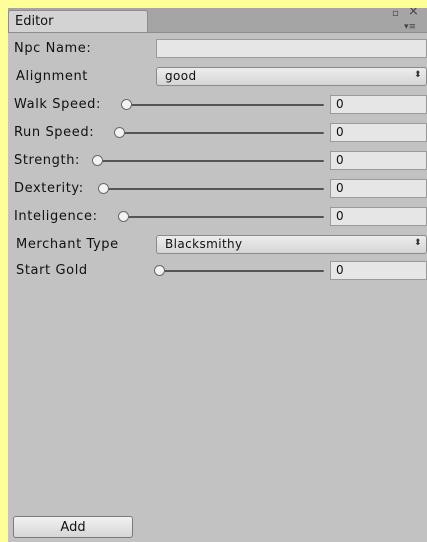  Describe the element at coordinates (378, 132) in the screenshot. I see `run-speed-input: 0` at that location.